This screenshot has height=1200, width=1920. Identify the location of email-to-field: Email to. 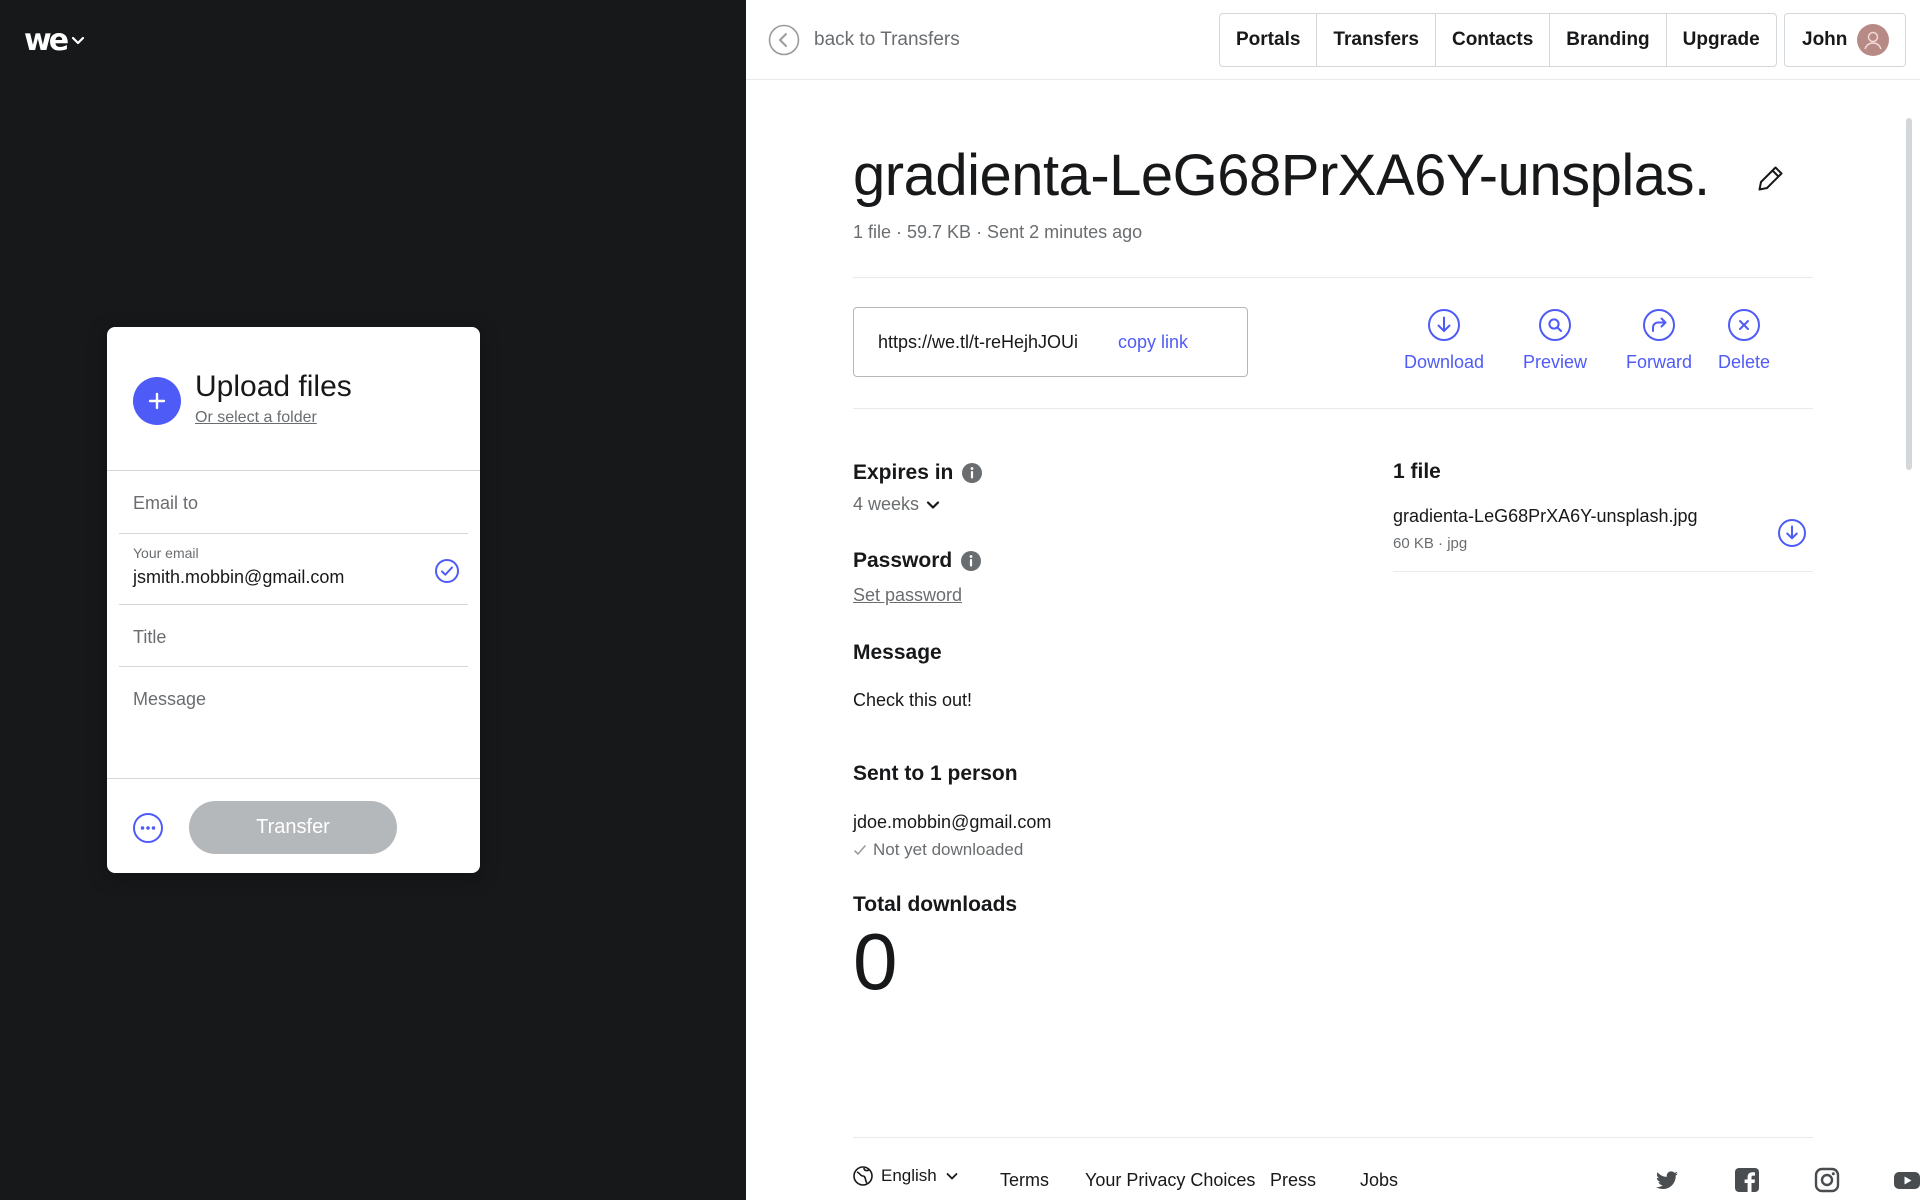
(293, 502).